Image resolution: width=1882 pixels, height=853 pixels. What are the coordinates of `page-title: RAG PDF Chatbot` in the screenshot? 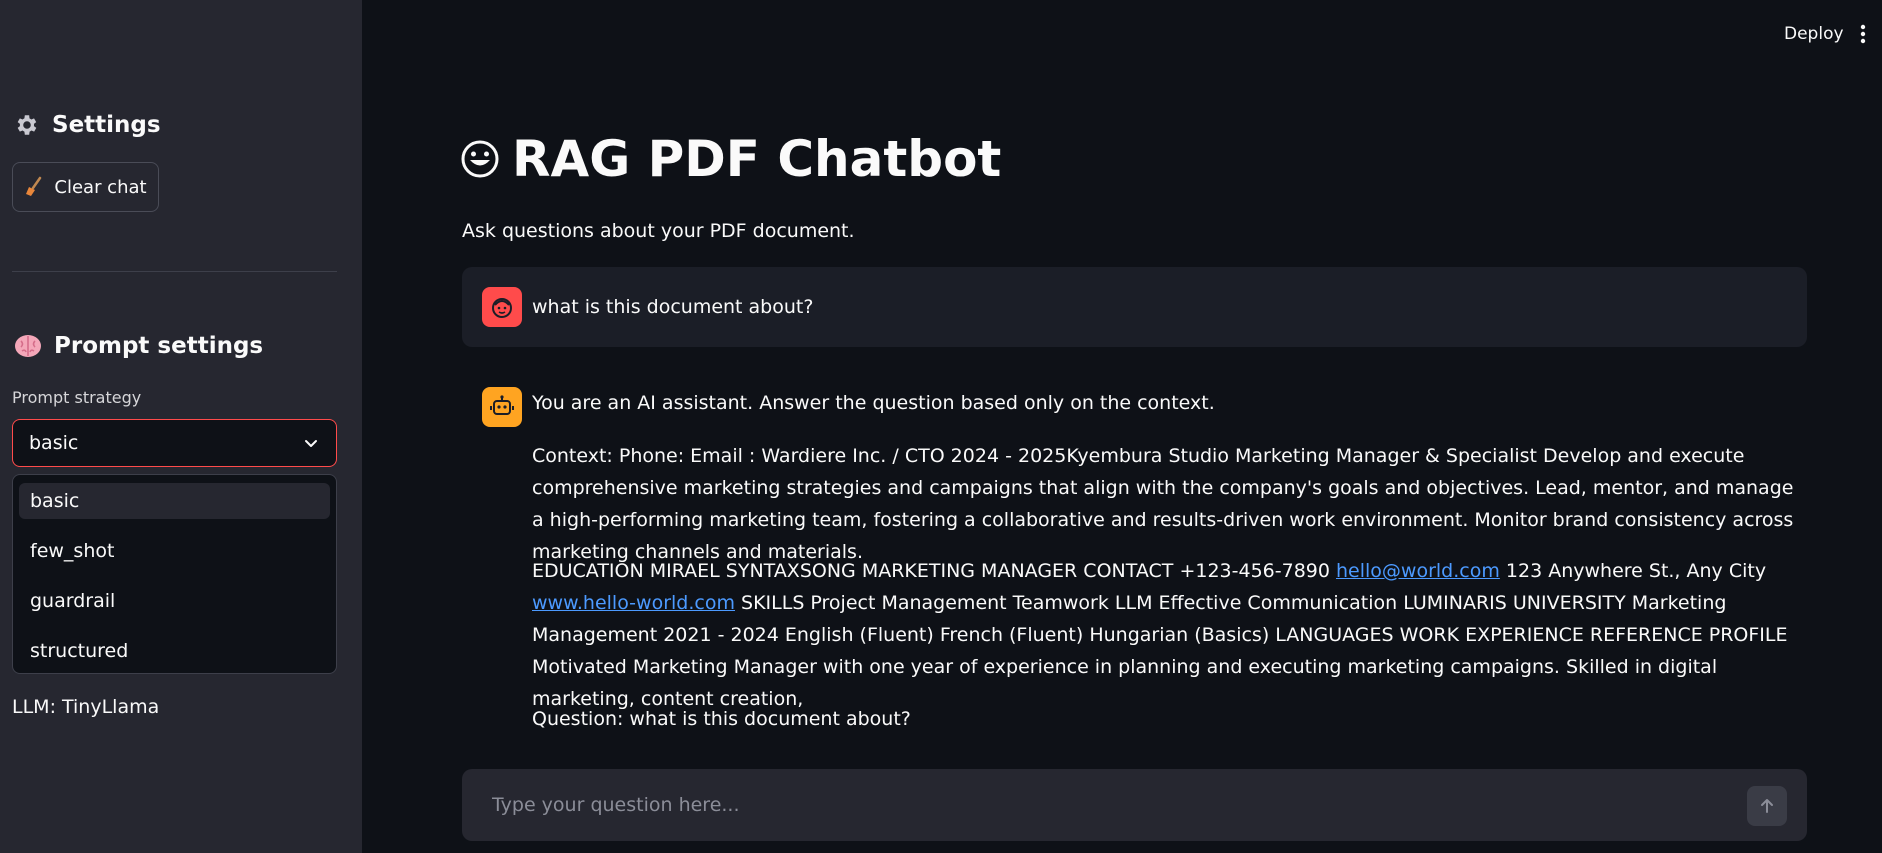 It's located at (730, 159).